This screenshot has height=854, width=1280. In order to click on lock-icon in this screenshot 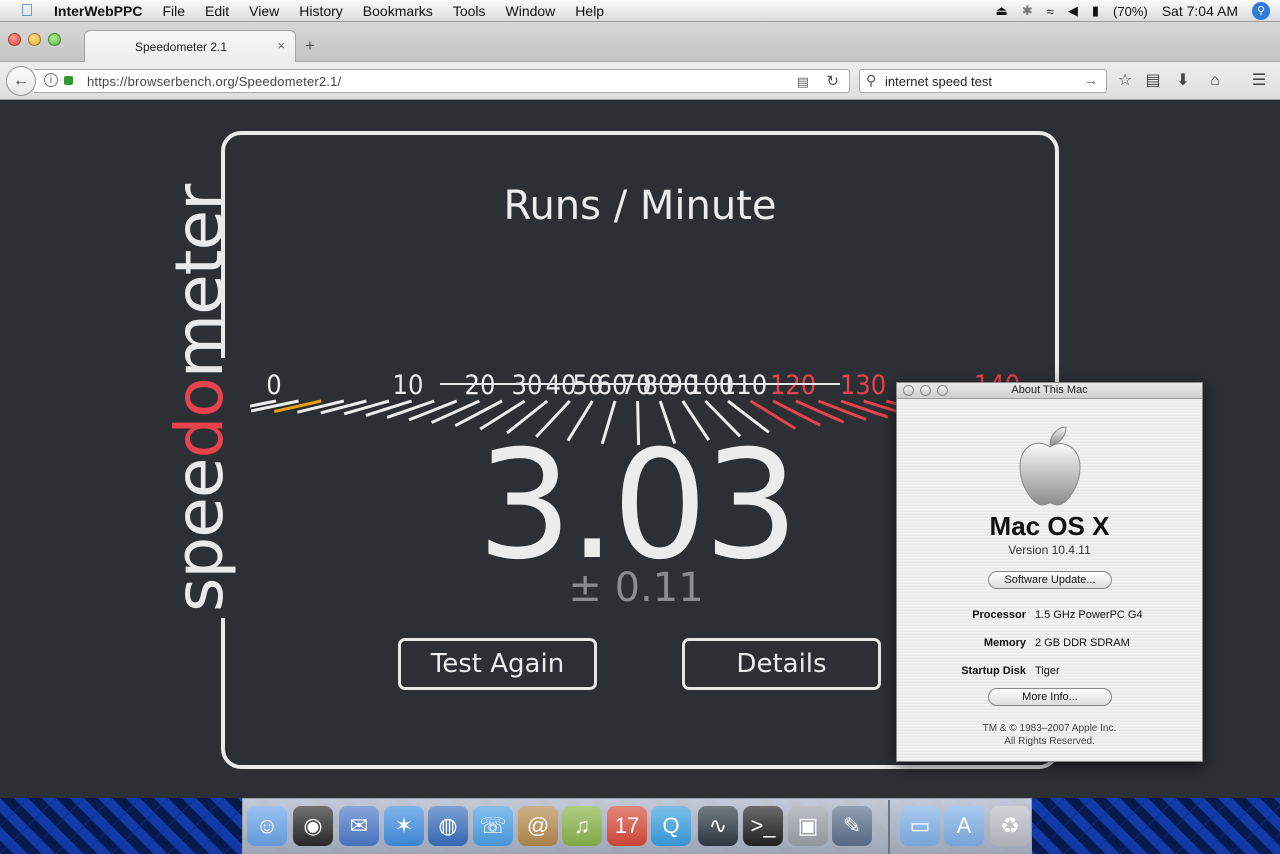, I will do `click(68, 80)`.